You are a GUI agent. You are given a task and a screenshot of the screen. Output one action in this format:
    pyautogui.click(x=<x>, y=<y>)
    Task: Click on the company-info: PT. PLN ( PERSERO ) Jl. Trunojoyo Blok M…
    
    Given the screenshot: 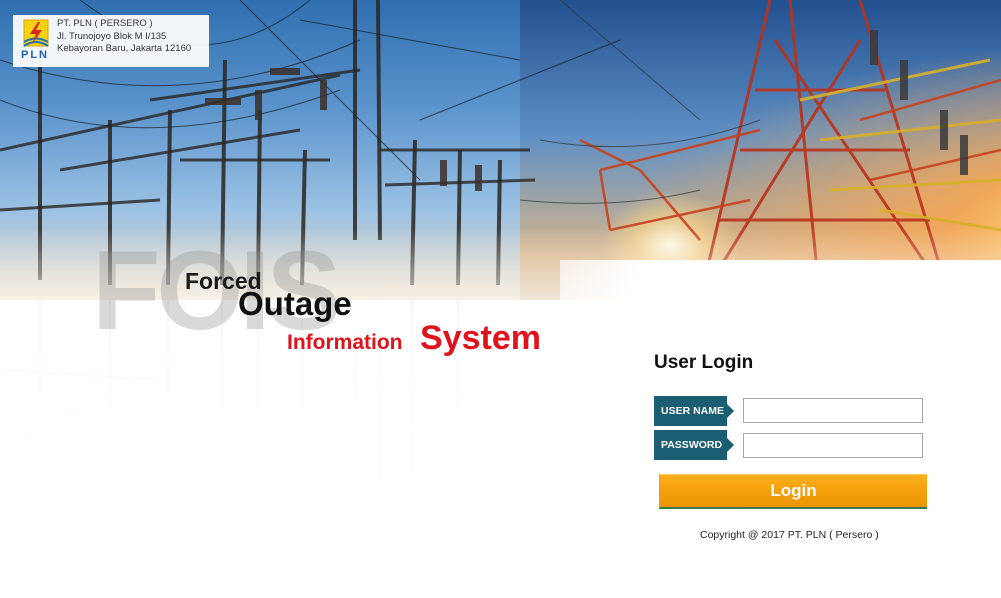 What is the action you would take?
    pyautogui.click(x=124, y=37)
    